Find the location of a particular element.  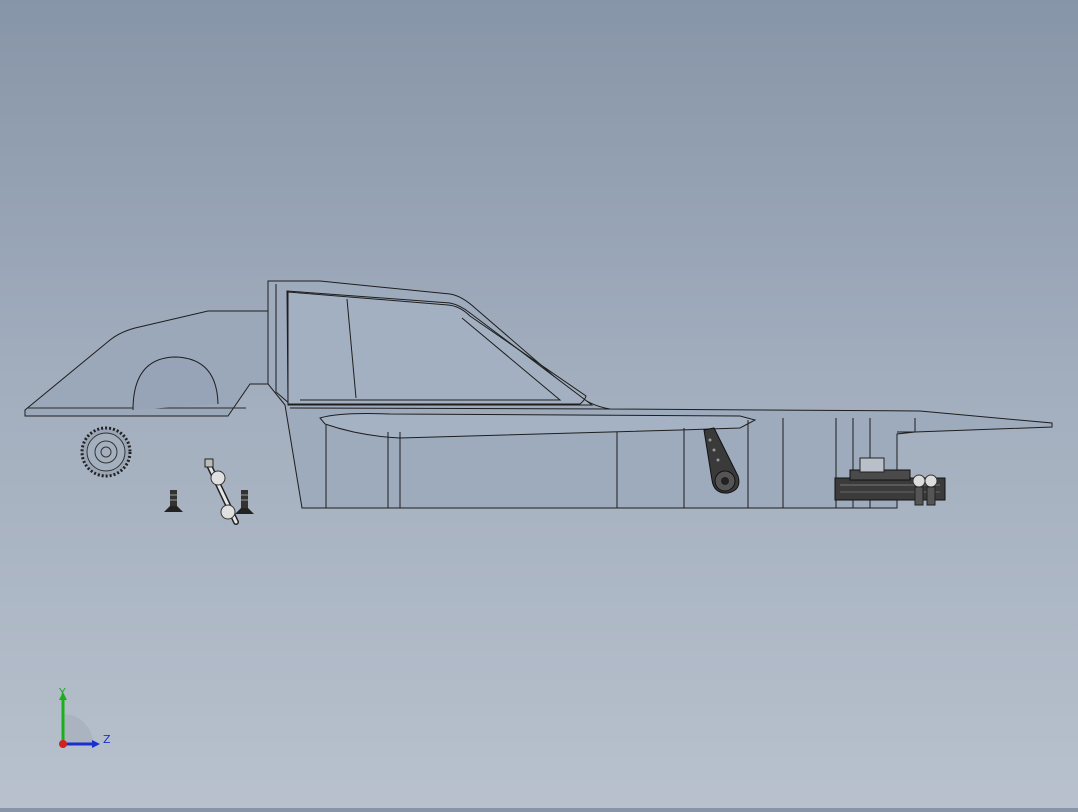

spur-gear is located at coordinates (106, 452).